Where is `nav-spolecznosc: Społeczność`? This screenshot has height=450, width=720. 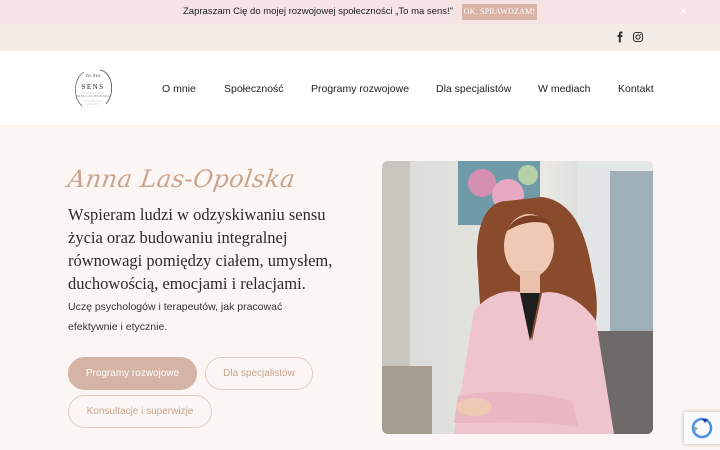
nav-spolecznosc: Społeczność is located at coordinates (254, 89).